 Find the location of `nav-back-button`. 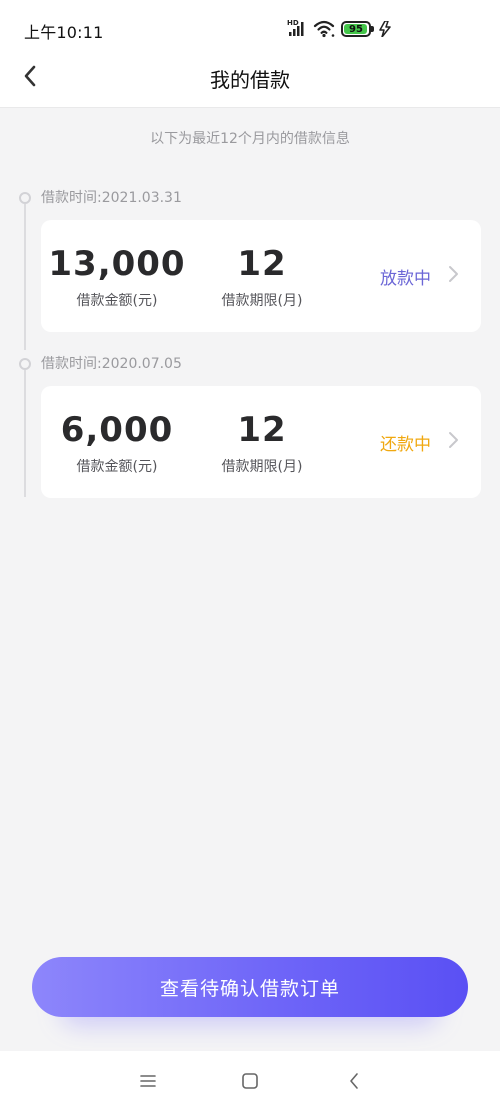

nav-back-button is located at coordinates (354, 1081).